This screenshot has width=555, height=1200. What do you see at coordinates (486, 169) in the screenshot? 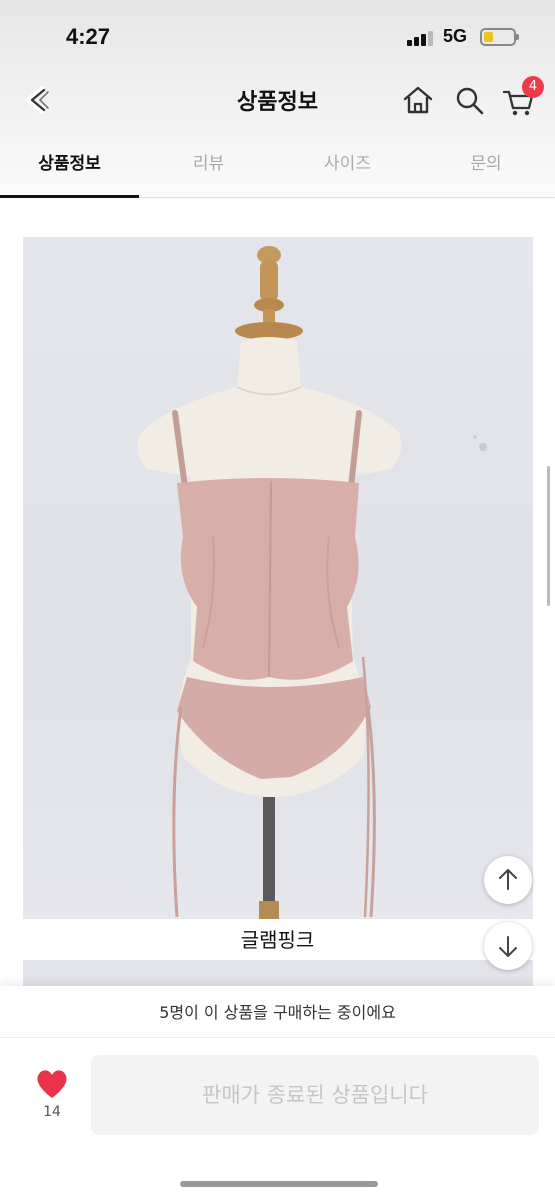
I see `tab-inquiry: 문의` at bounding box center [486, 169].